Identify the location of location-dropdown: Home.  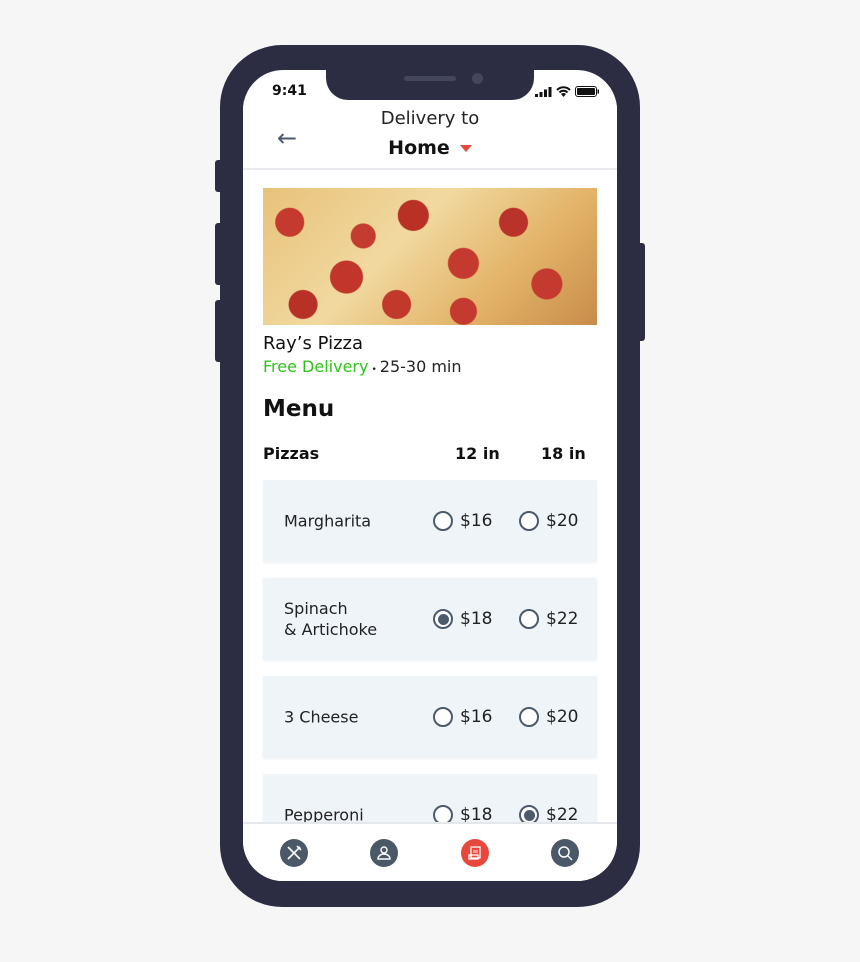
(430, 148).